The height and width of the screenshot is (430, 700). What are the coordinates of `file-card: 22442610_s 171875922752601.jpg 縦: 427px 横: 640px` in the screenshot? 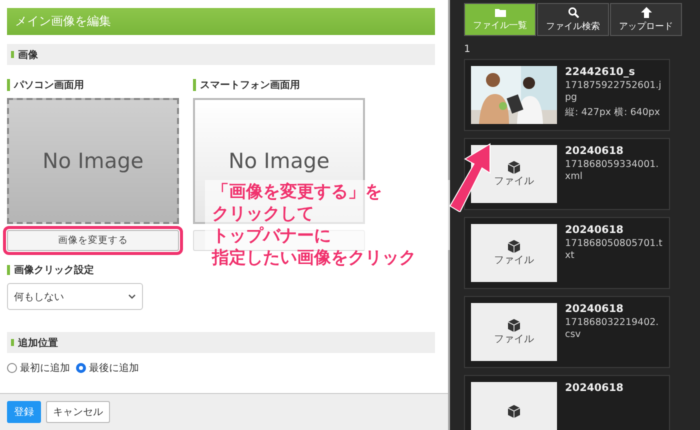 It's located at (567, 95).